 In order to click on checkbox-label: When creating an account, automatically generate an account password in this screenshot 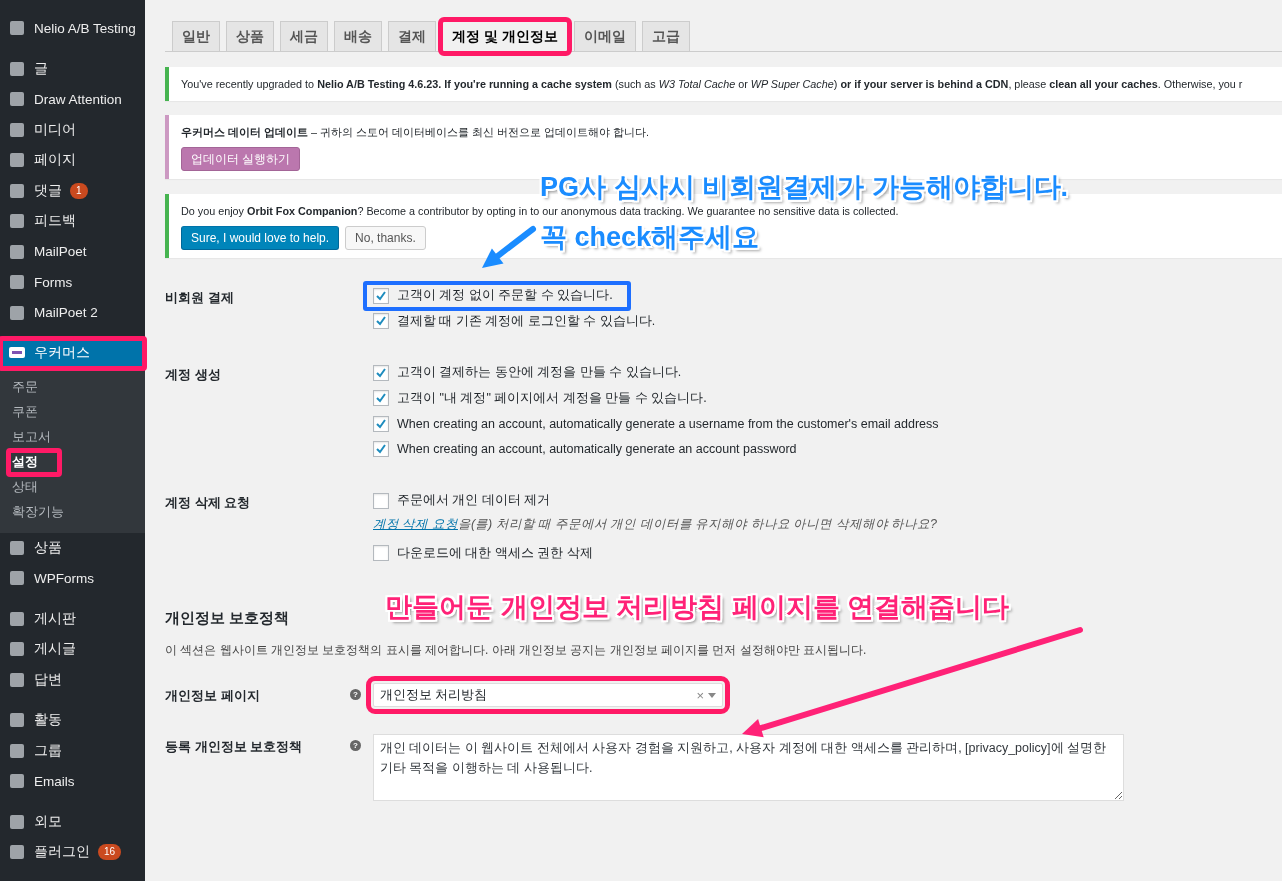, I will do `click(597, 449)`.